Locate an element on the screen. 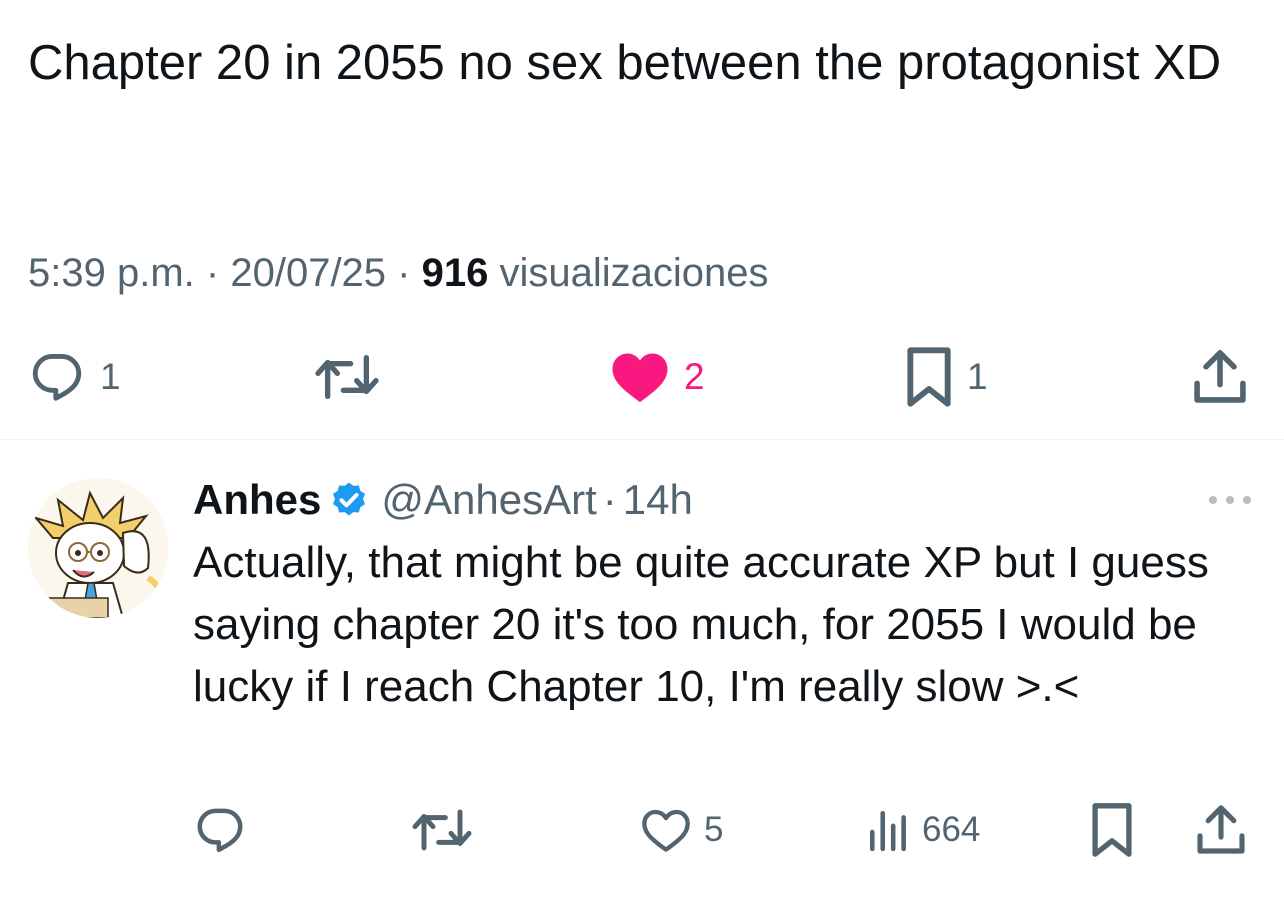  views-count: 916 is located at coordinates (455, 273).